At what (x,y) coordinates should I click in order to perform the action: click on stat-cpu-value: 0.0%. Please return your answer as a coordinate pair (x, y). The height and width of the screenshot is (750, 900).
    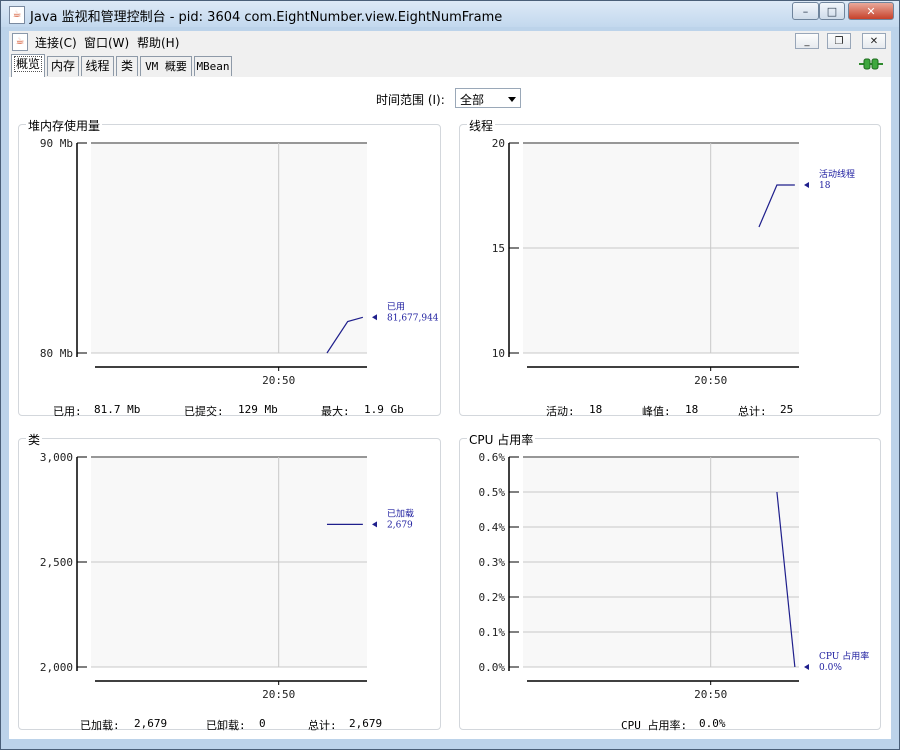
    Looking at the image, I should click on (712, 723).